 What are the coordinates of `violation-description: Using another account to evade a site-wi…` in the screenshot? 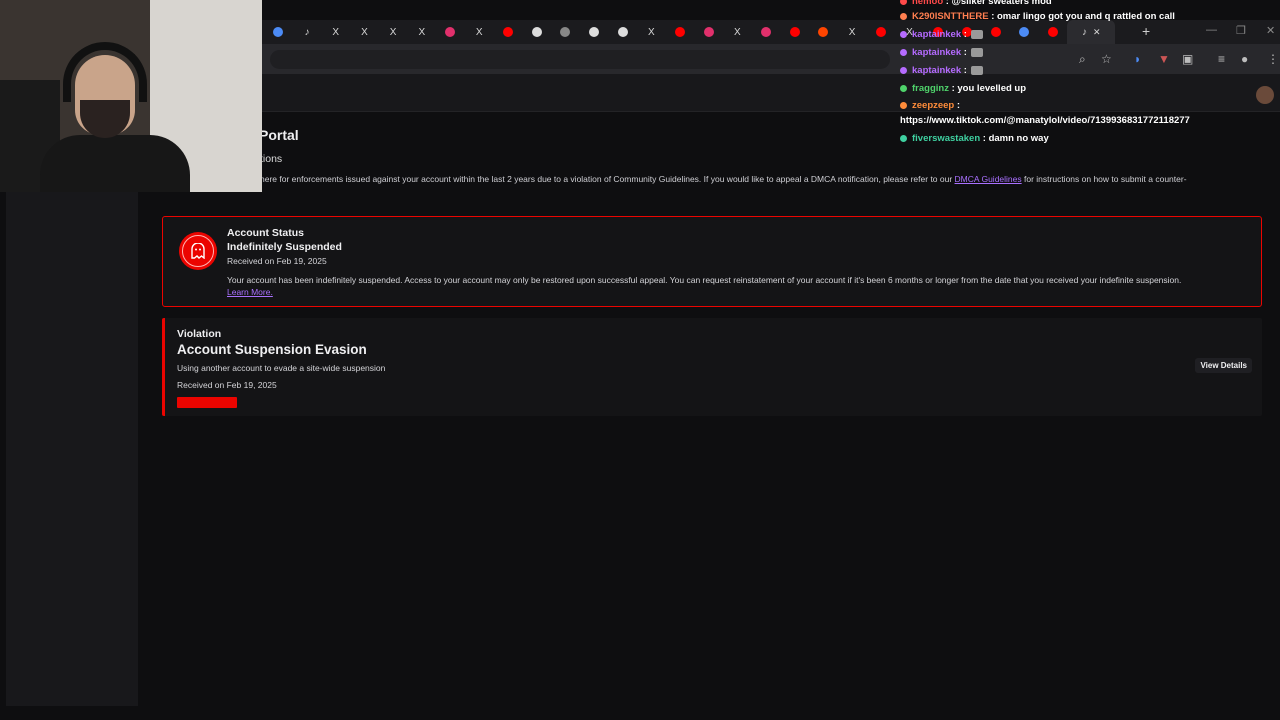 It's located at (281, 368).